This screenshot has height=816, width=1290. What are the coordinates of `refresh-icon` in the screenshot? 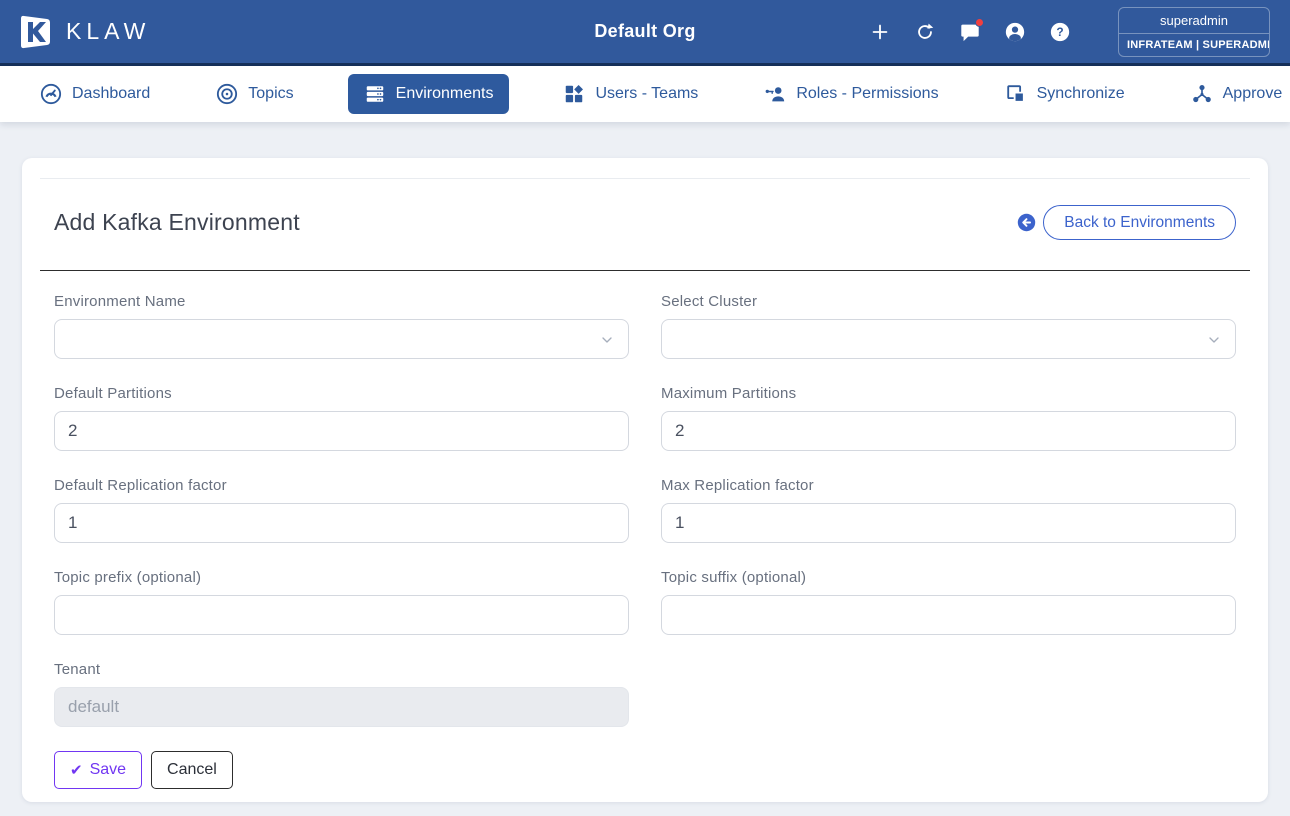 It's located at (925, 32).